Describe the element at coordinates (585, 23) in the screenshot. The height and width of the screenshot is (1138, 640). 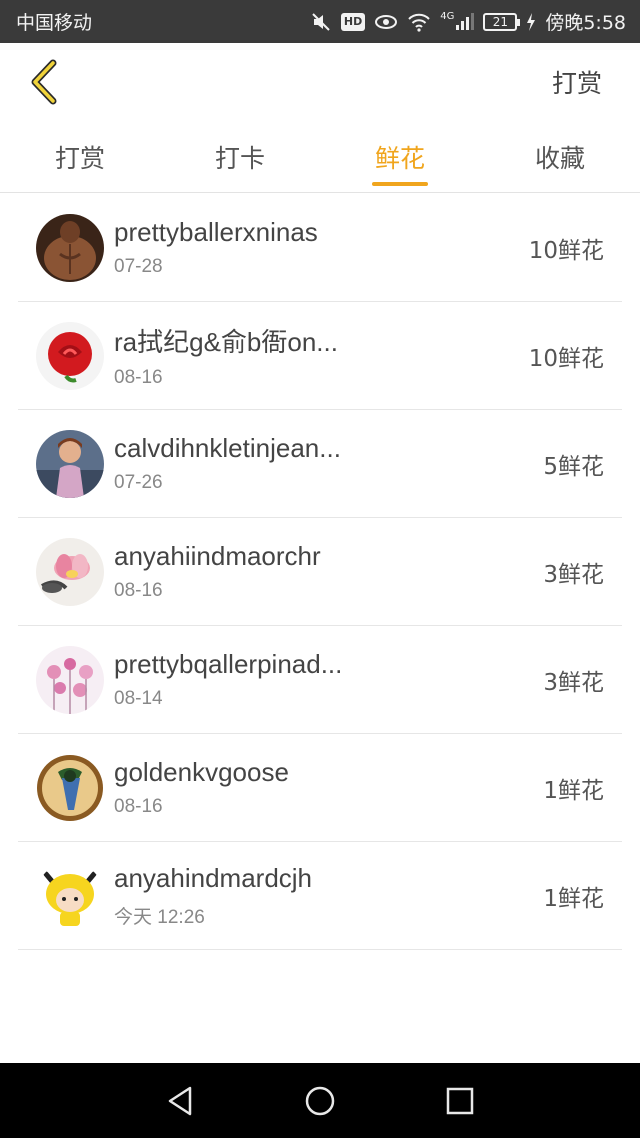
I see `clock: 傍晚5:58` at that location.